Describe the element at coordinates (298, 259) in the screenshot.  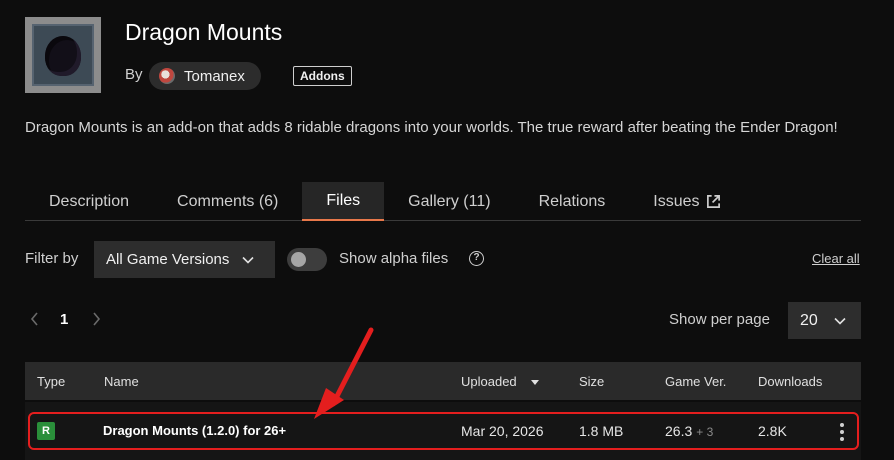
I see `toggle-knob` at that location.